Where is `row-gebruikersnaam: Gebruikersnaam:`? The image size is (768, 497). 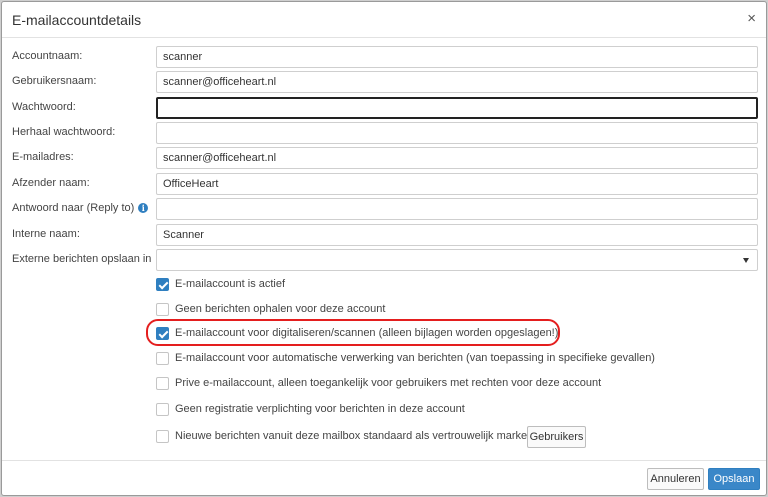
row-gebruikersnaam: Gebruikersnaam: is located at coordinates (384, 82).